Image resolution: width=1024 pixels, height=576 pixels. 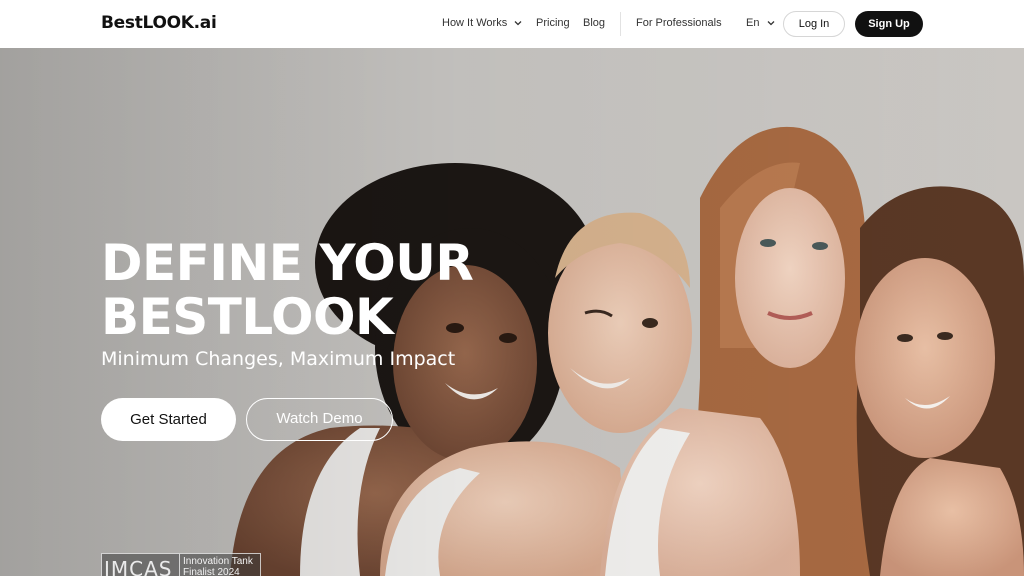 What do you see at coordinates (814, 24) in the screenshot?
I see `login-button: Log In` at bounding box center [814, 24].